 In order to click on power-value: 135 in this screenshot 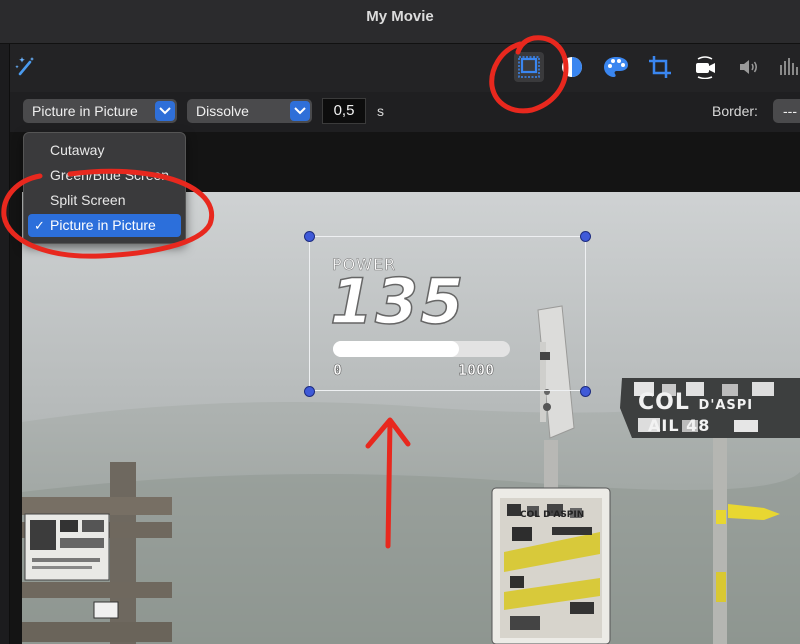, I will do `click(397, 302)`.